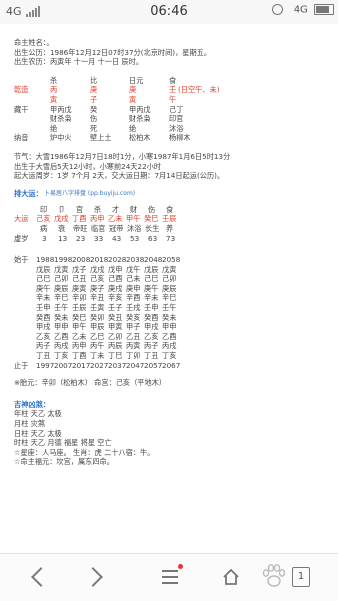 This screenshot has width=338, height=601. I want to click on canggan-cell: 甲丙戊, so click(61, 109).